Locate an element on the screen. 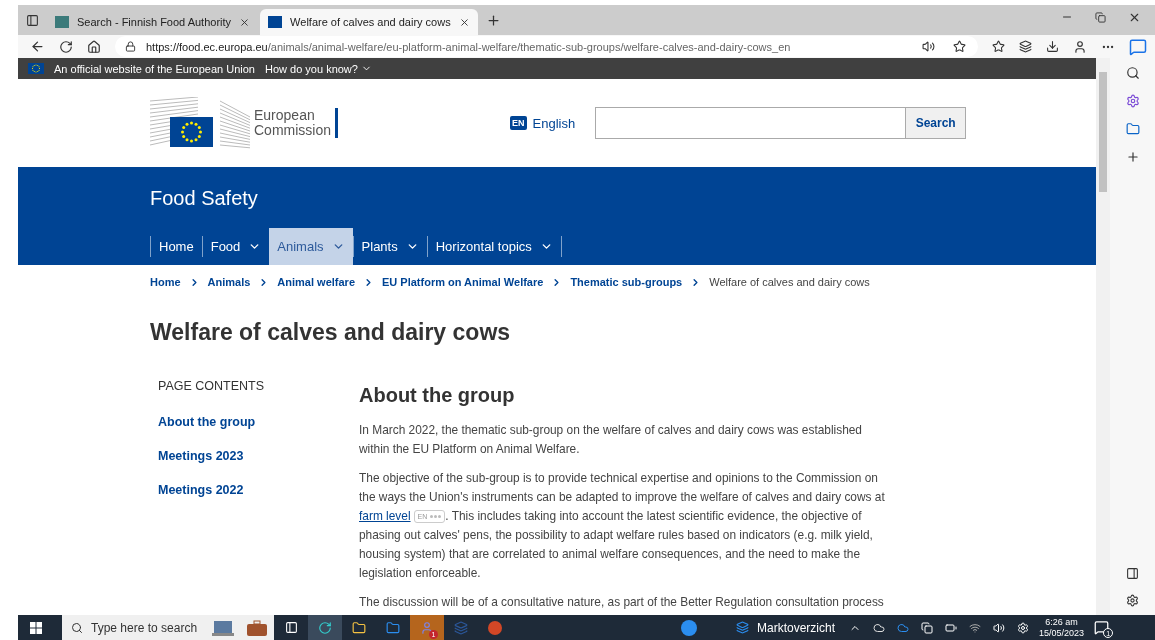 The image size is (1155, 640). battery-icon is located at coordinates (951, 627).